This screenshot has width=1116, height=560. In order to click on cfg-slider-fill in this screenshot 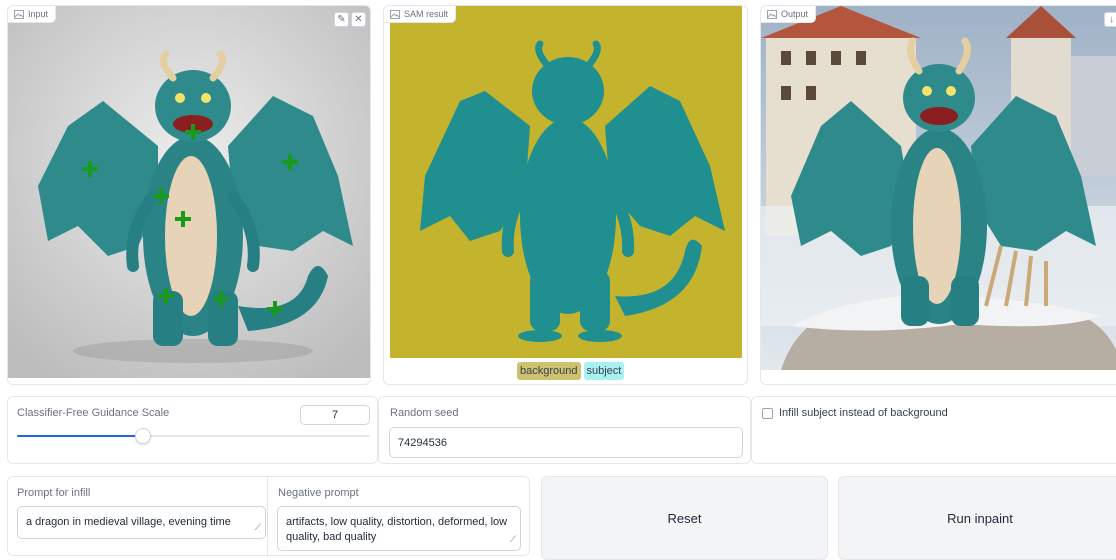, I will do `click(80, 436)`.